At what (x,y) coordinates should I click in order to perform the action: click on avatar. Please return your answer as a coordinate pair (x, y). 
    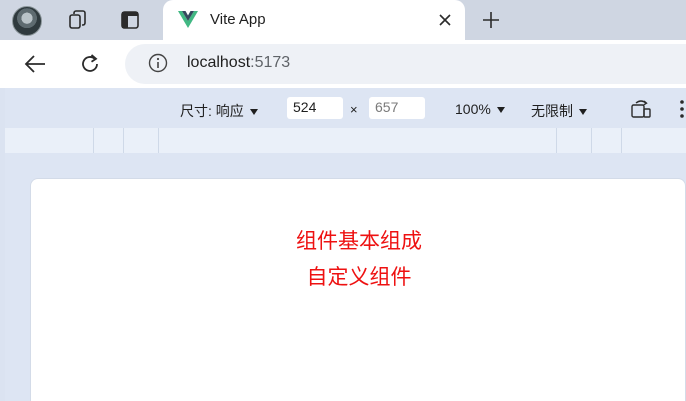
    Looking at the image, I should click on (27, 21).